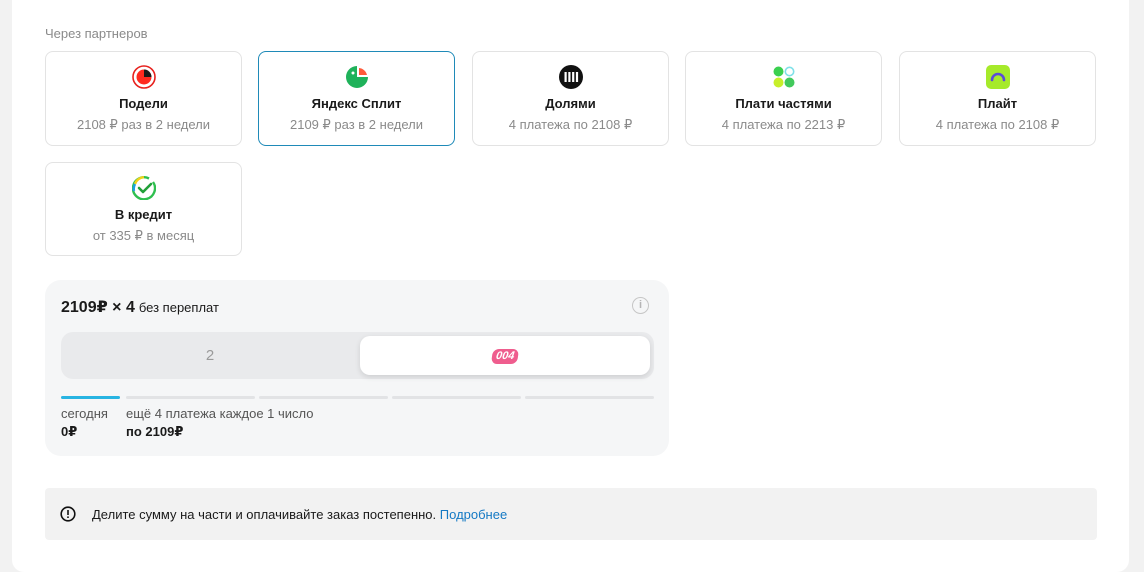 The height and width of the screenshot is (572, 1144). Describe the element at coordinates (143, 77) in the screenshot. I see `podeli-logo-icon` at that location.